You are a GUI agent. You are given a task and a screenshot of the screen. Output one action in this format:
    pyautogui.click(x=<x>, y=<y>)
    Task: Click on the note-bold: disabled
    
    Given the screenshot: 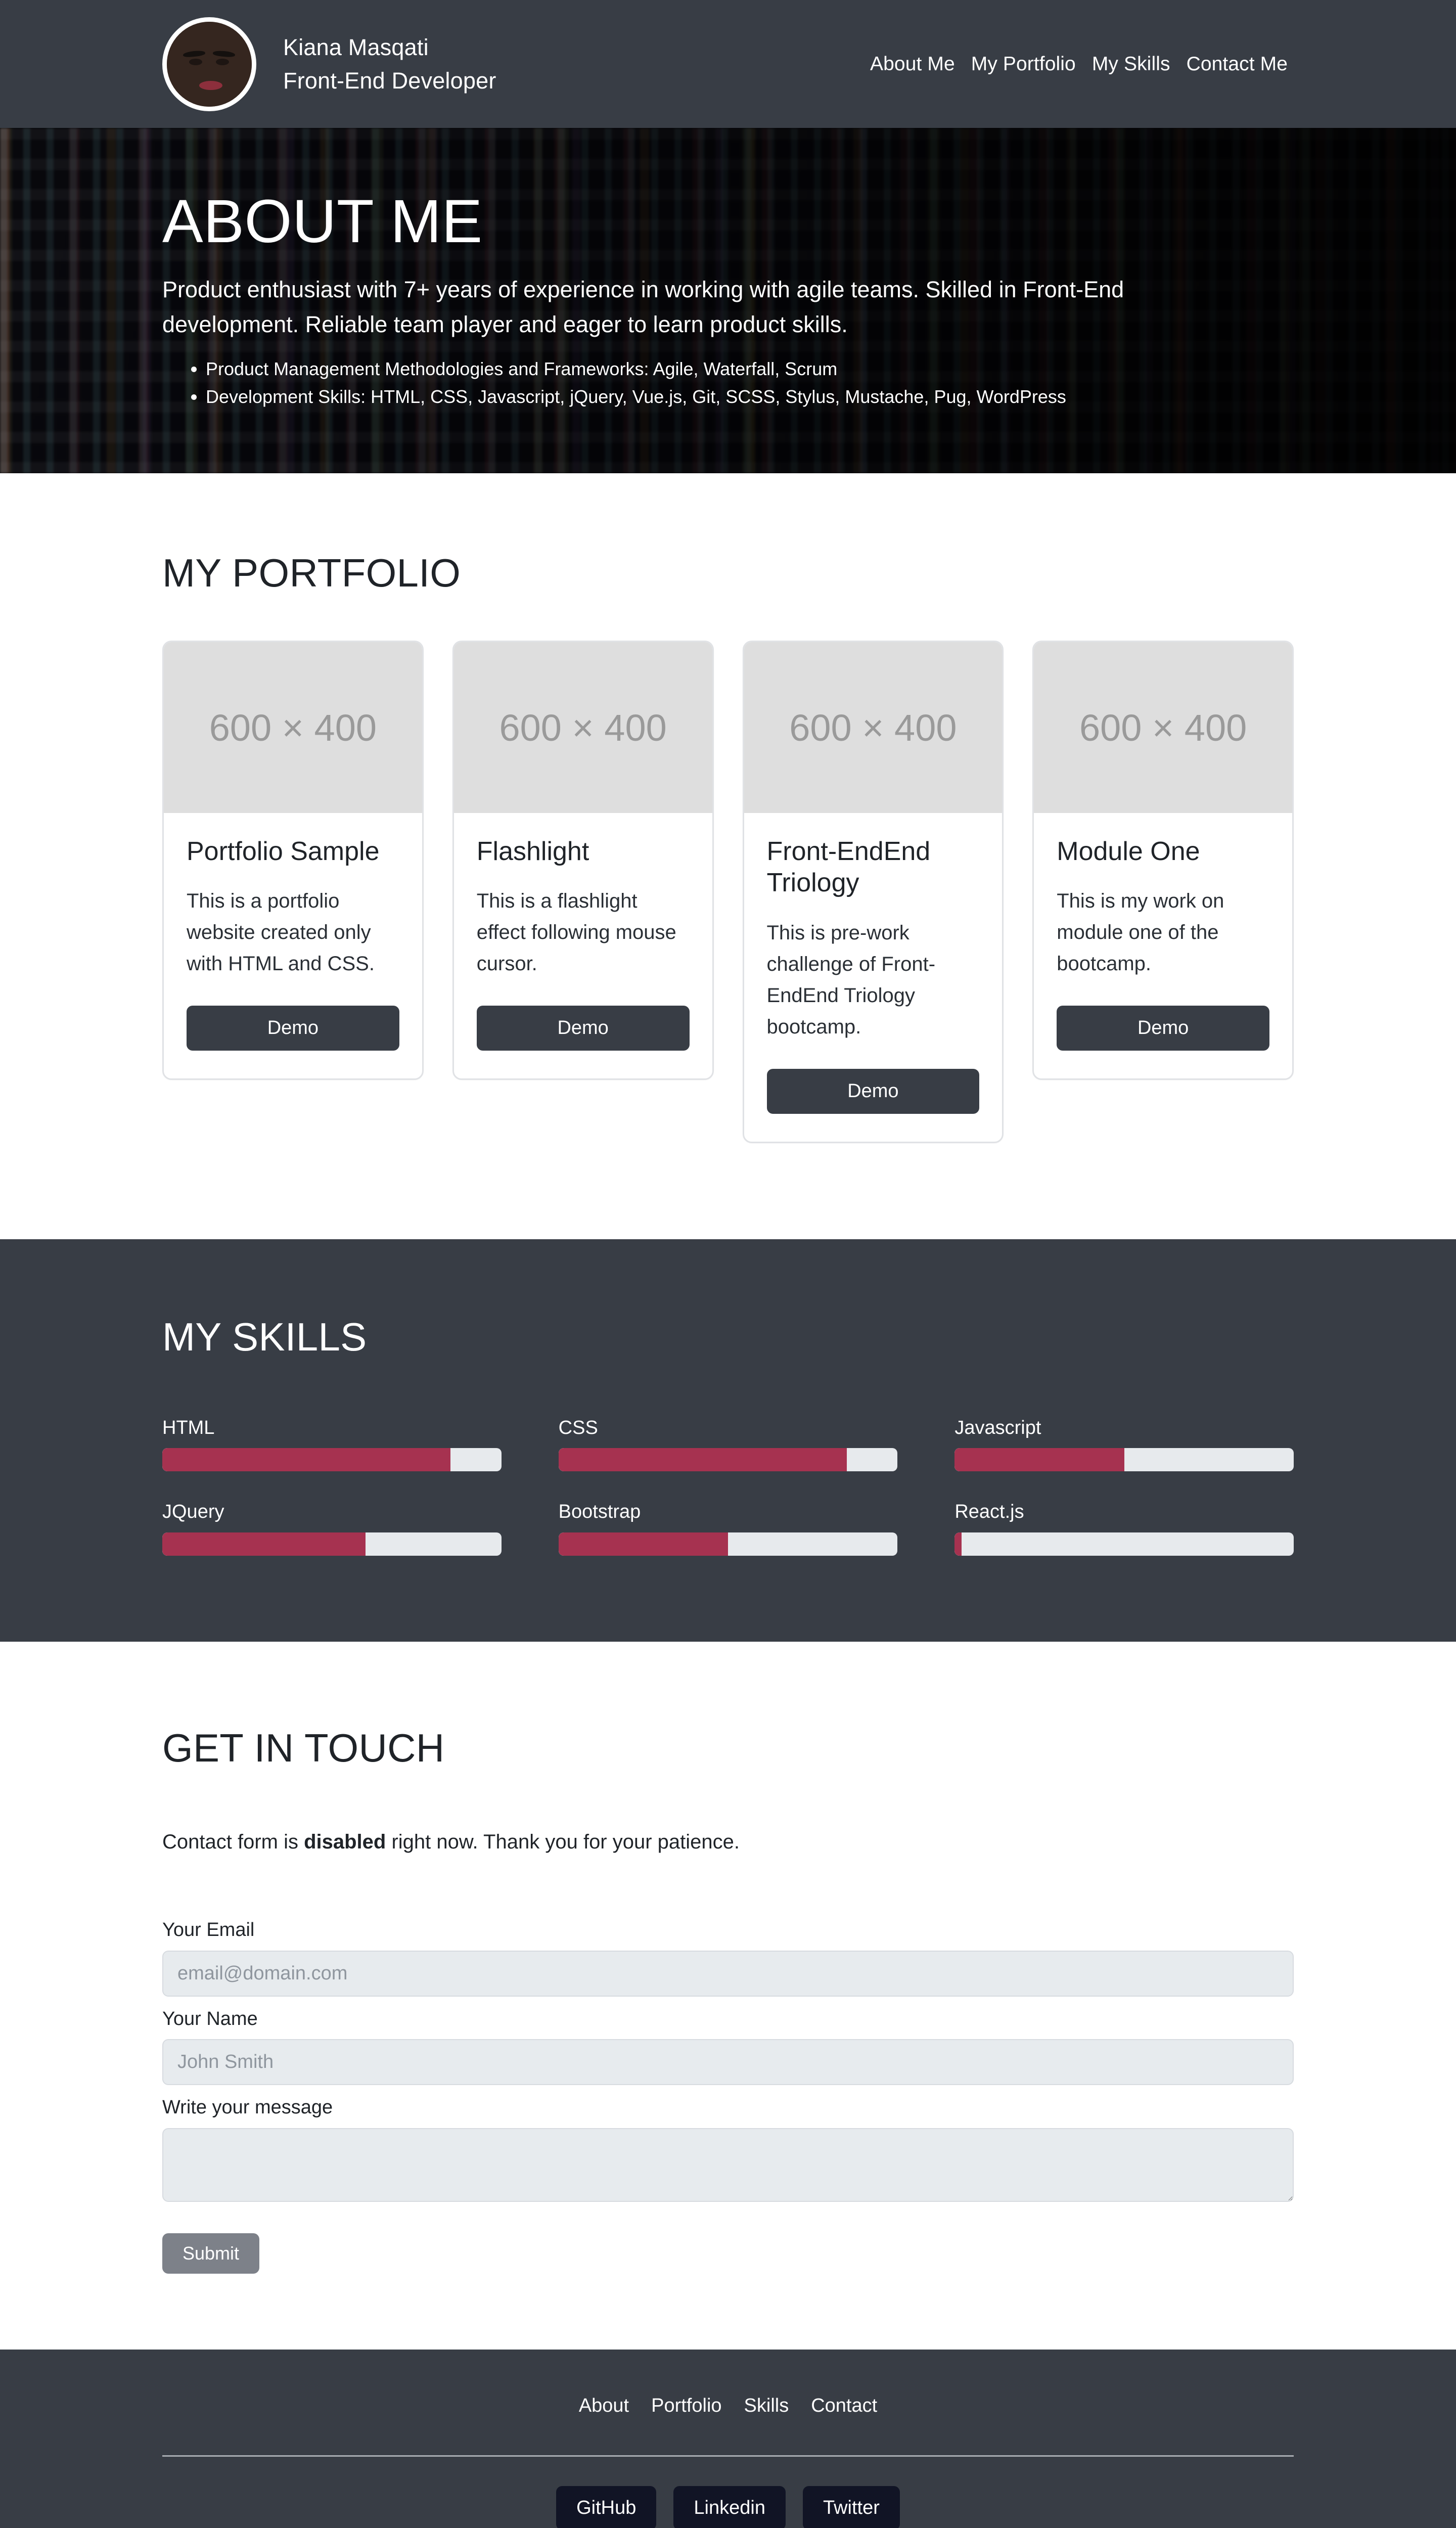 What is the action you would take?
    pyautogui.click(x=345, y=1842)
    